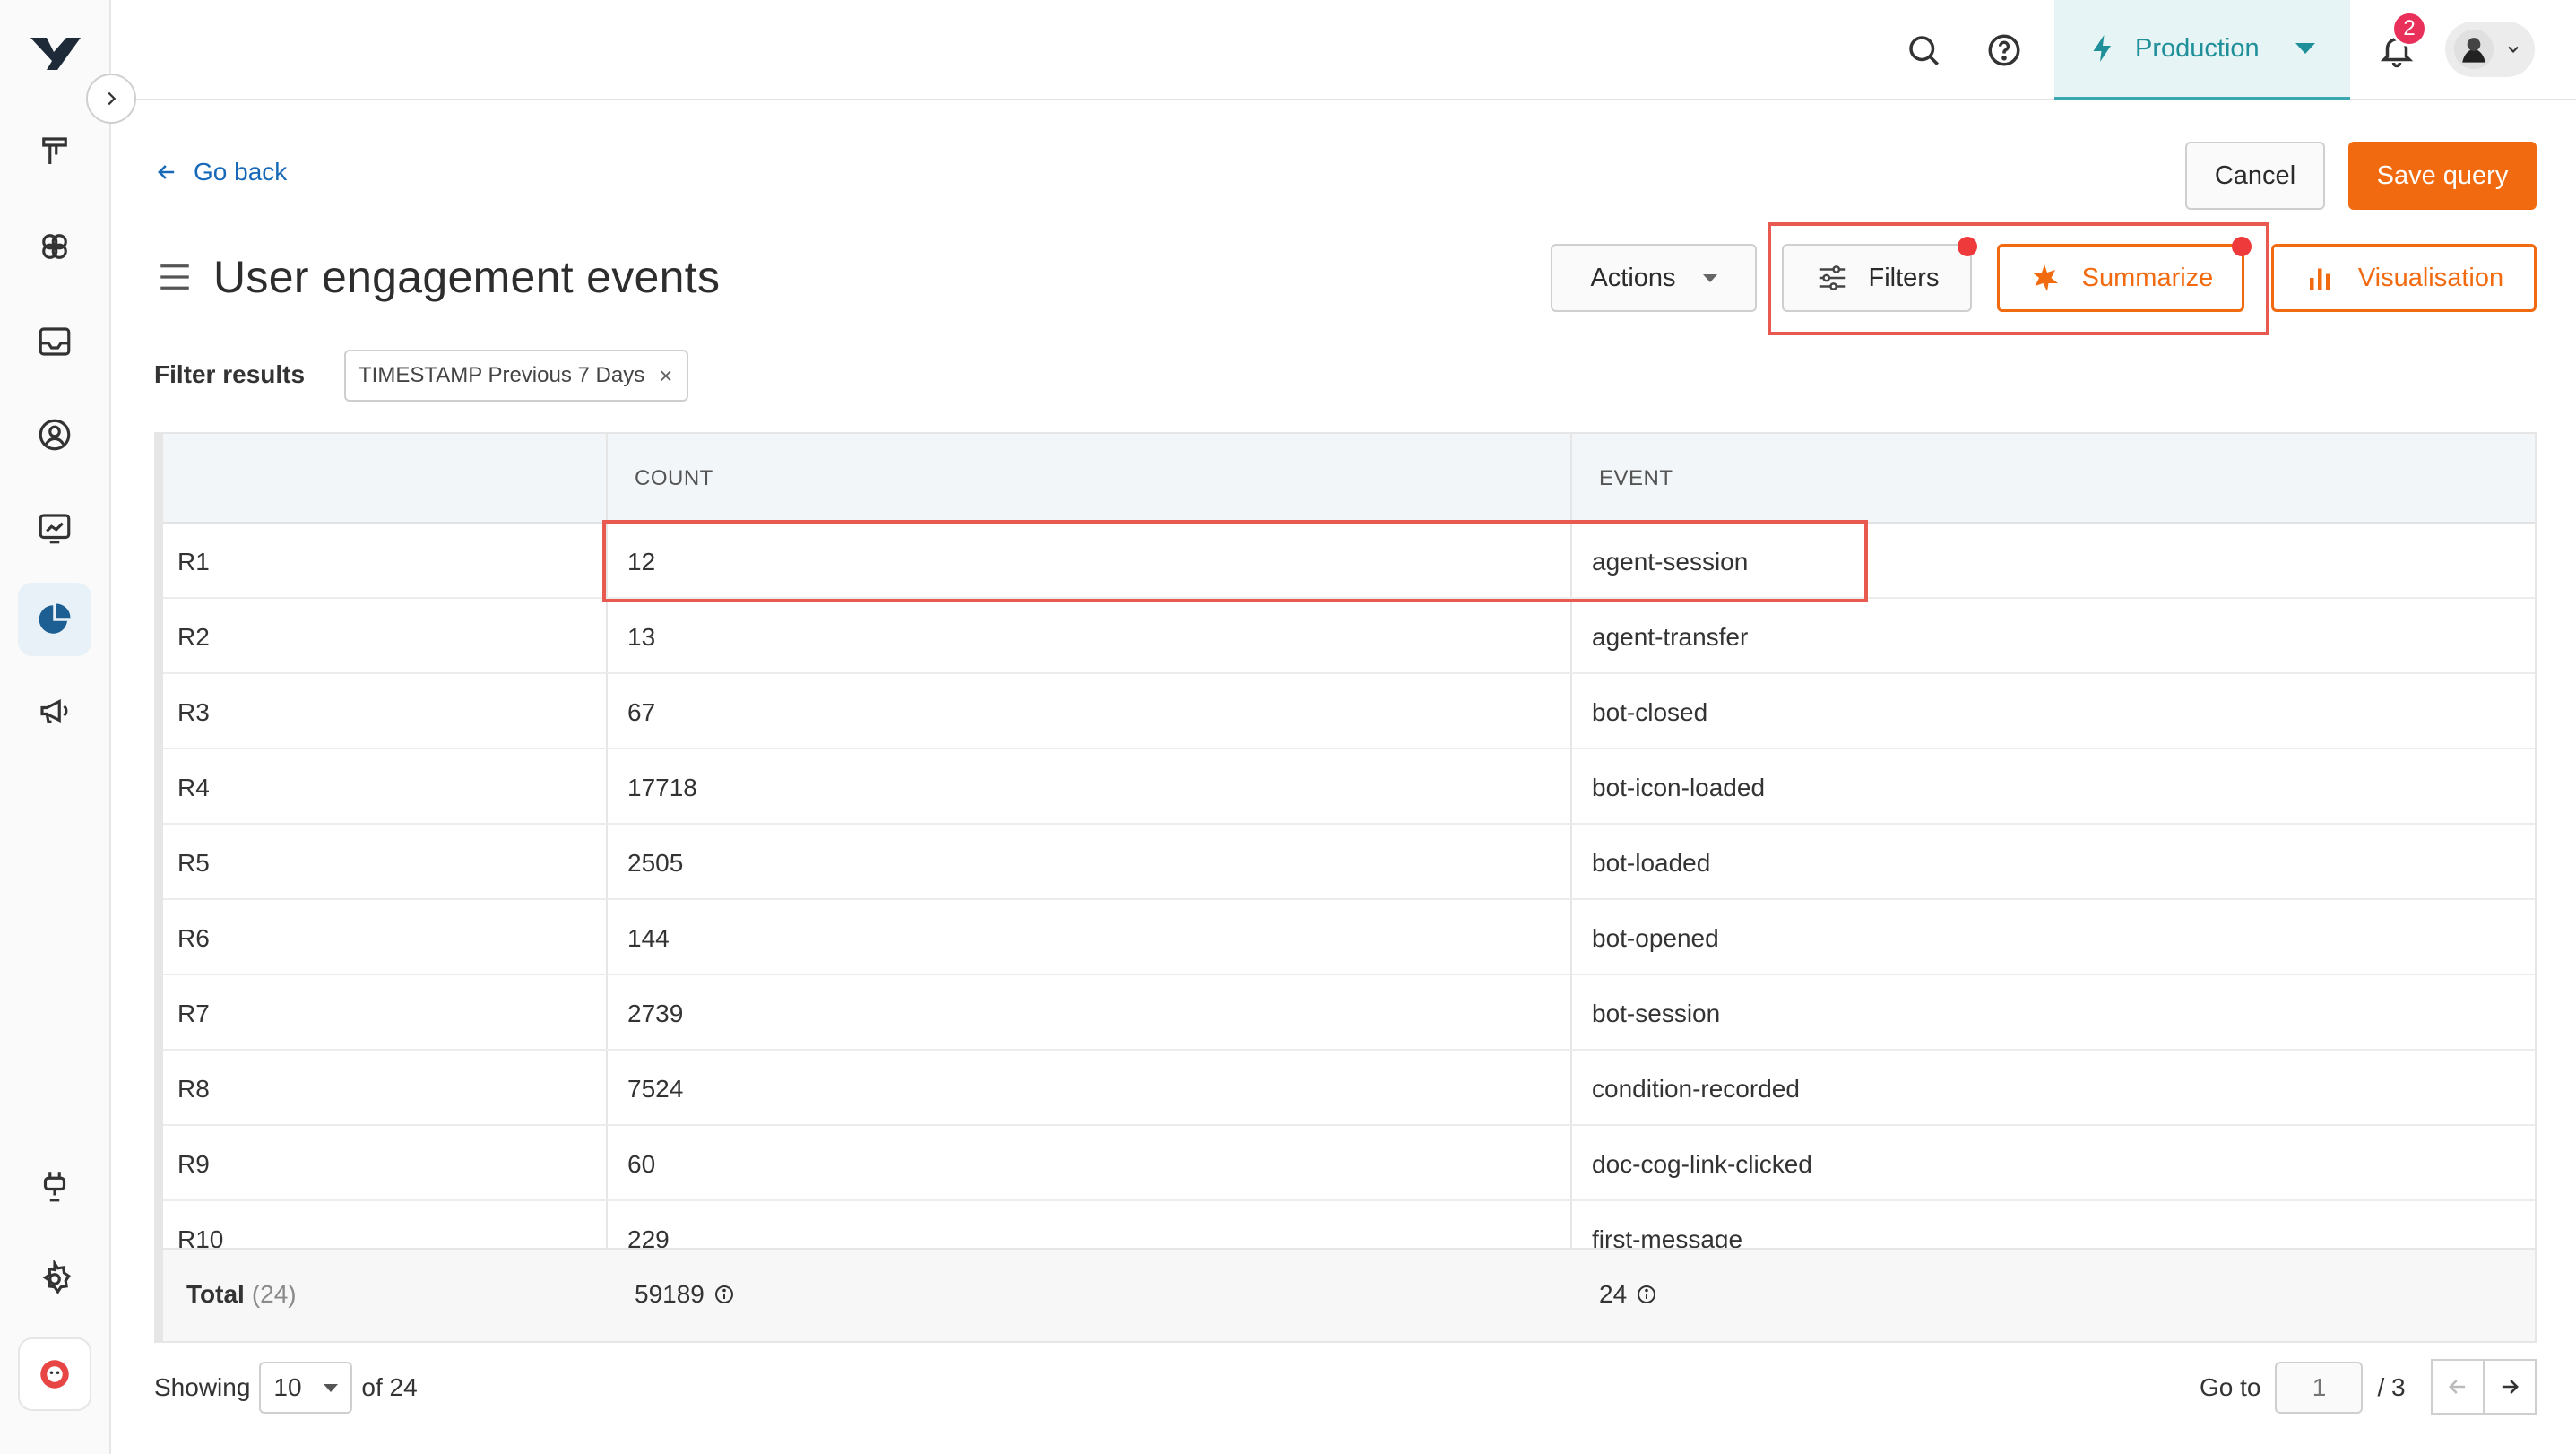  I want to click on nav-user-icon, so click(54, 435).